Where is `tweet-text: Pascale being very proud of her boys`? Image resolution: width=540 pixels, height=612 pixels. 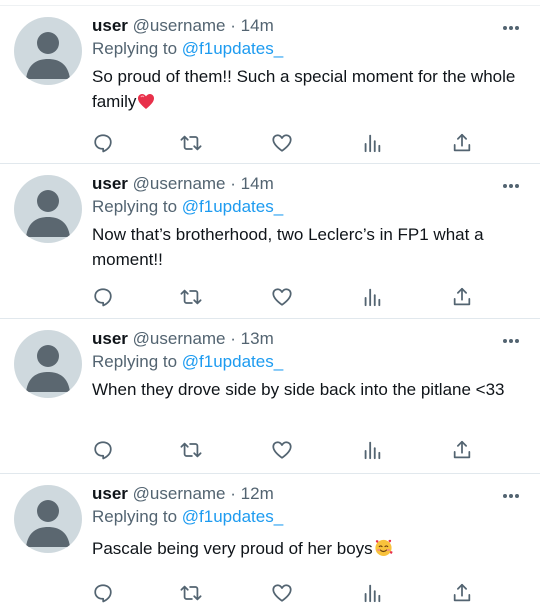 tweet-text: Pascale being very proud of her boys is located at coordinates (307, 550).